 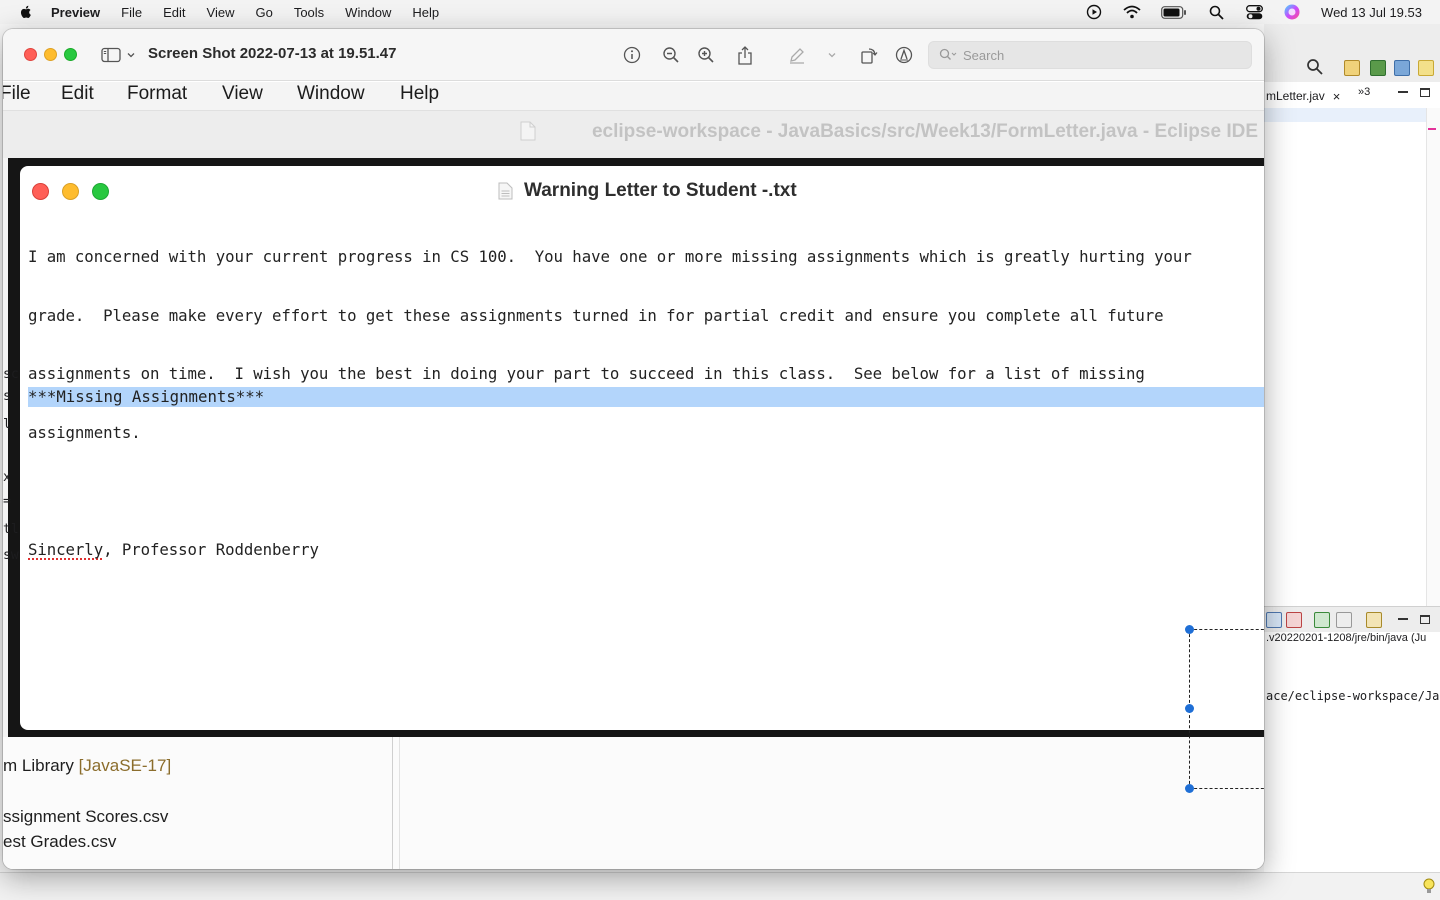 What do you see at coordinates (1344, 620) in the screenshot?
I see `display-console-icon` at bounding box center [1344, 620].